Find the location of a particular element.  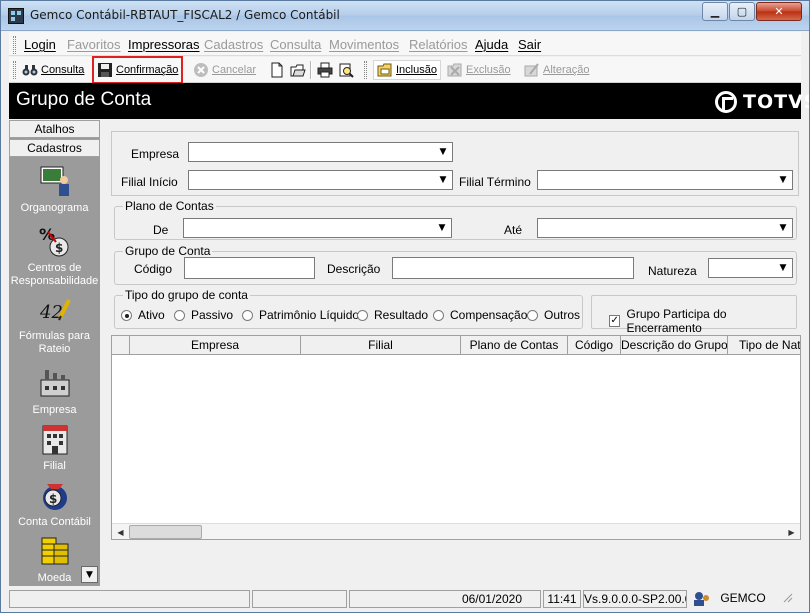

inclusao-button: Inclusão is located at coordinates (407, 70).